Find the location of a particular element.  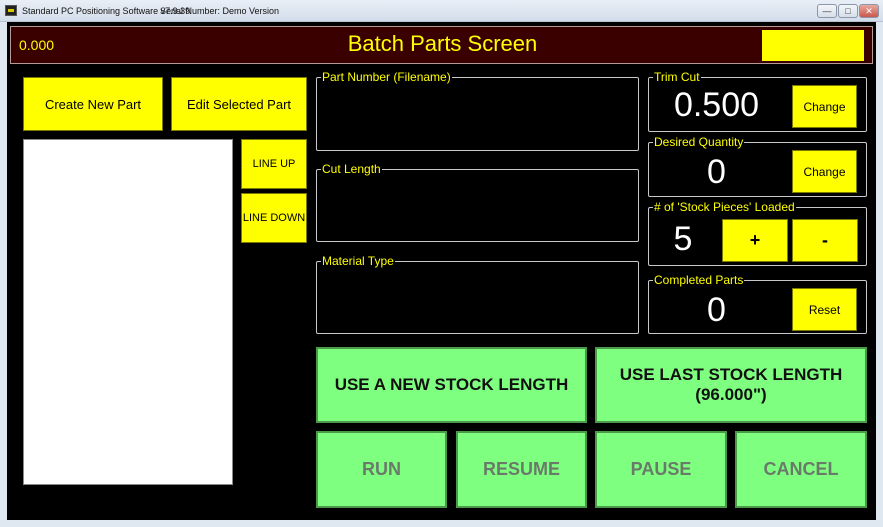

last-stock-length-value: (96.000") is located at coordinates (731, 394).